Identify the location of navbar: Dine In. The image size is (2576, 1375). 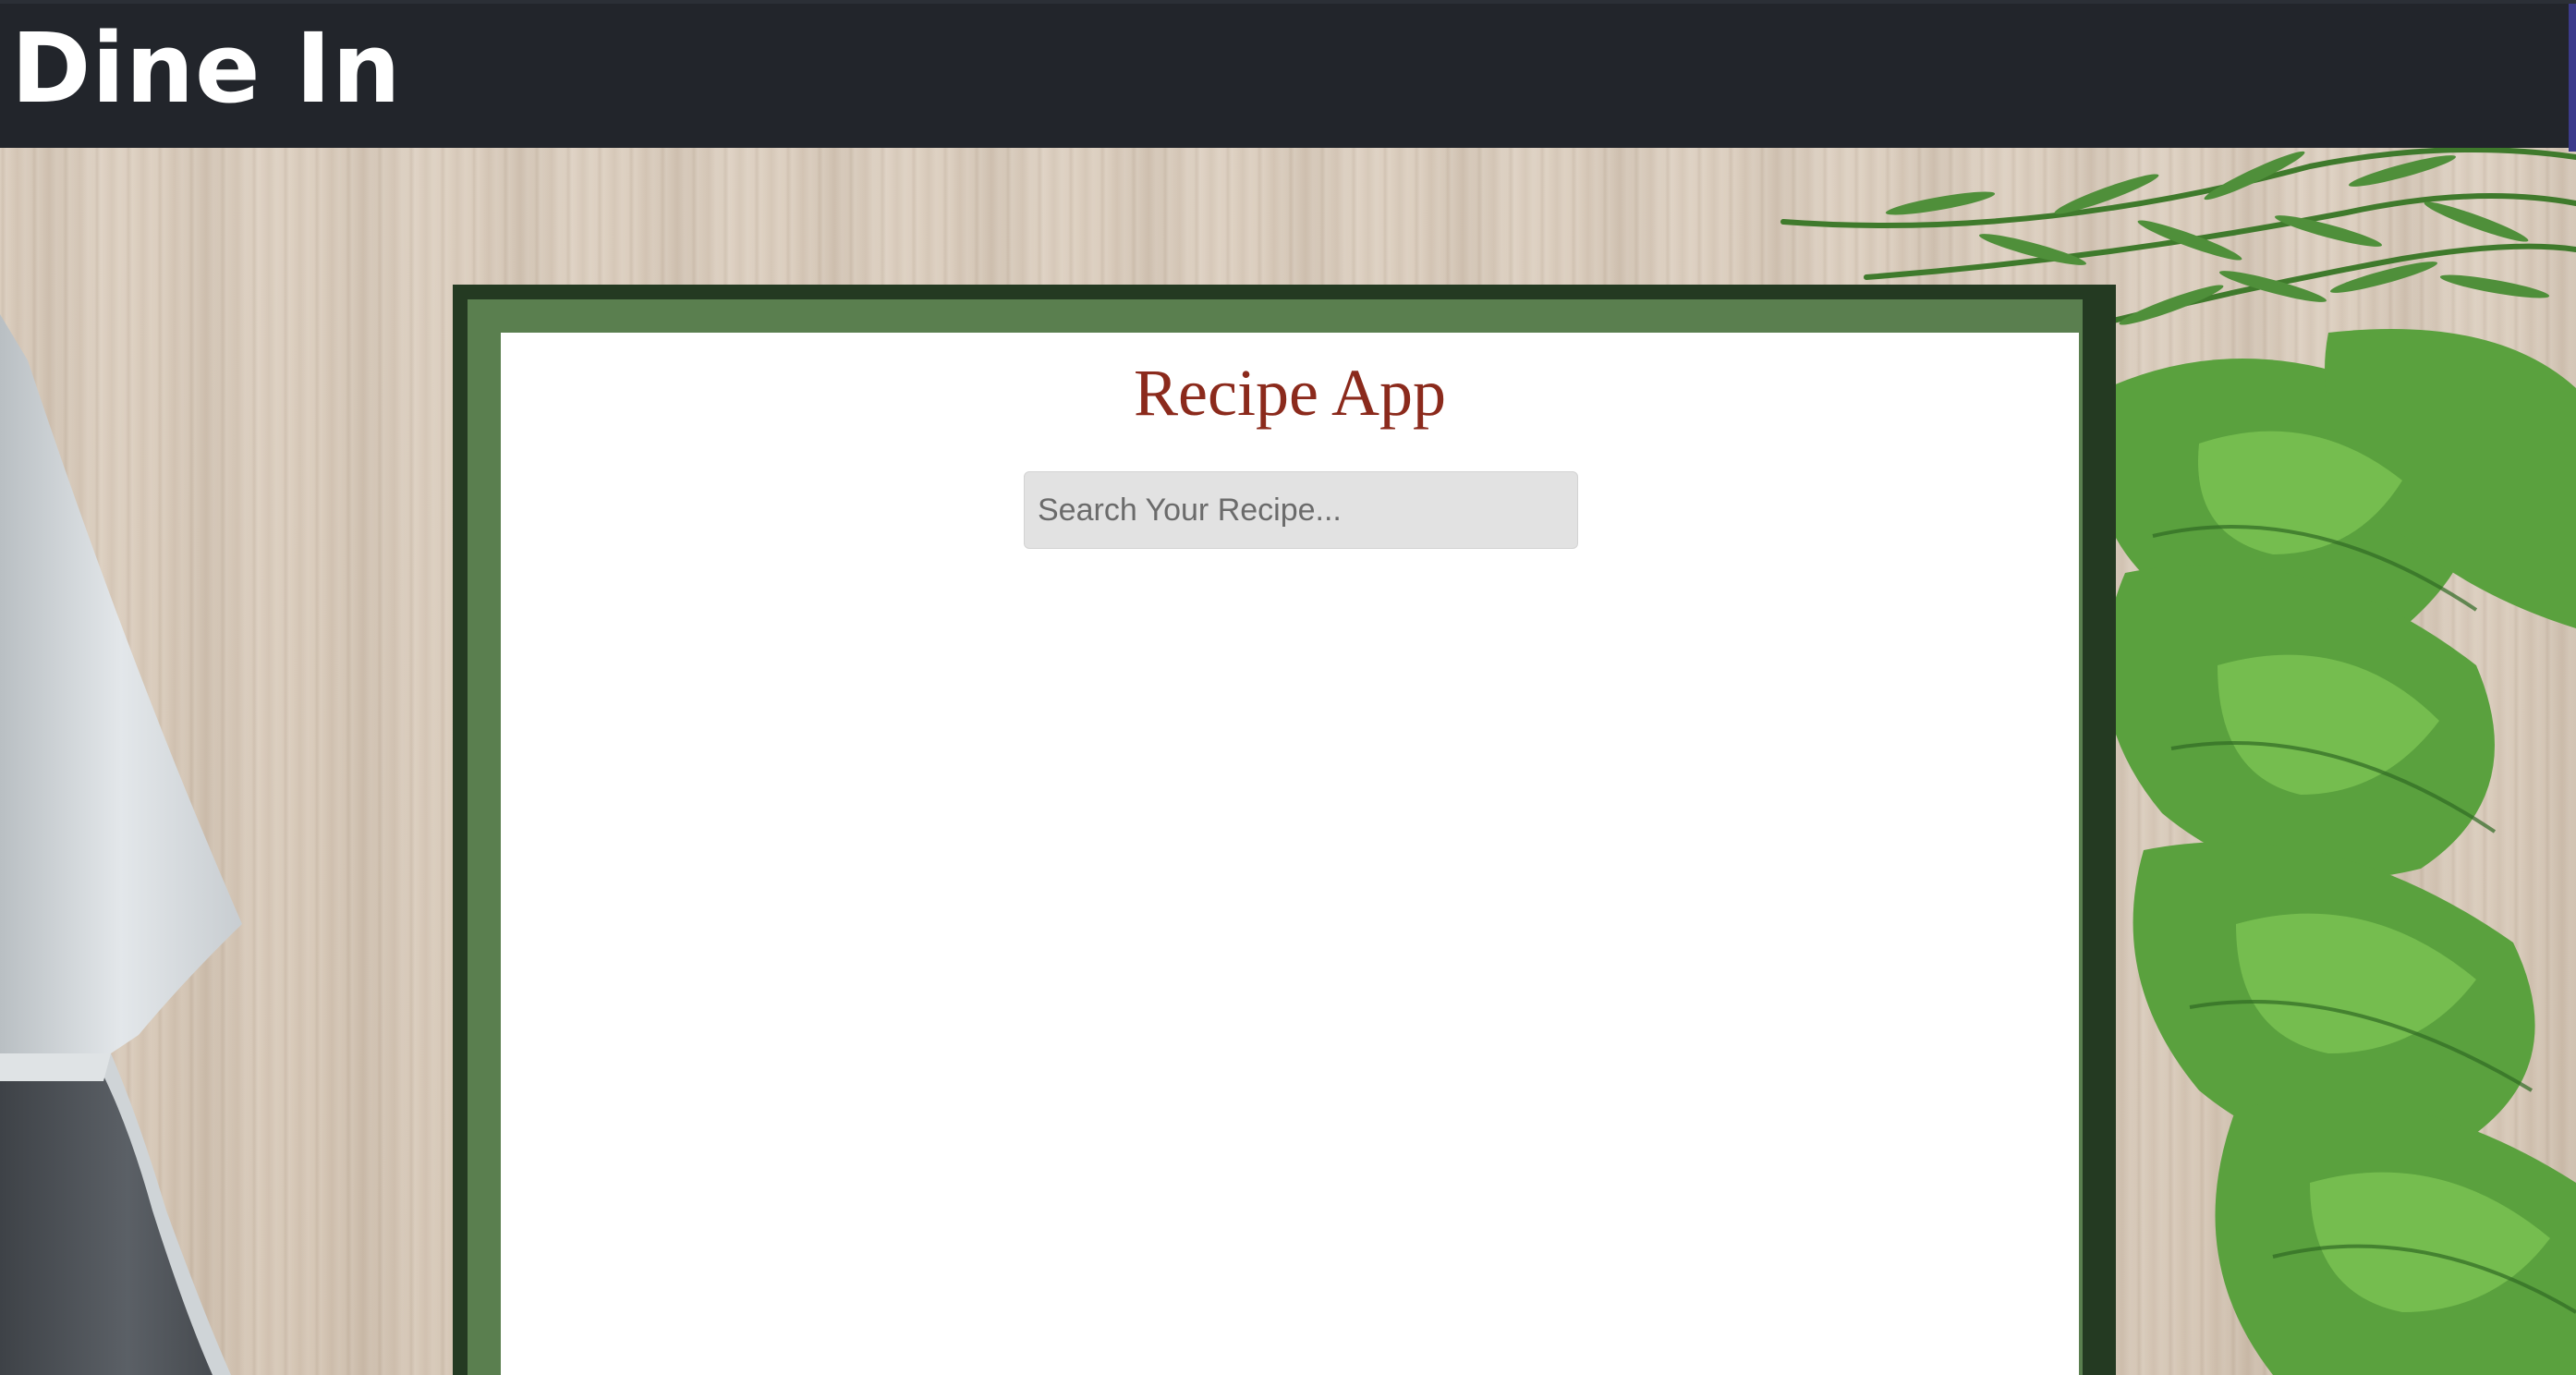
(1288, 76).